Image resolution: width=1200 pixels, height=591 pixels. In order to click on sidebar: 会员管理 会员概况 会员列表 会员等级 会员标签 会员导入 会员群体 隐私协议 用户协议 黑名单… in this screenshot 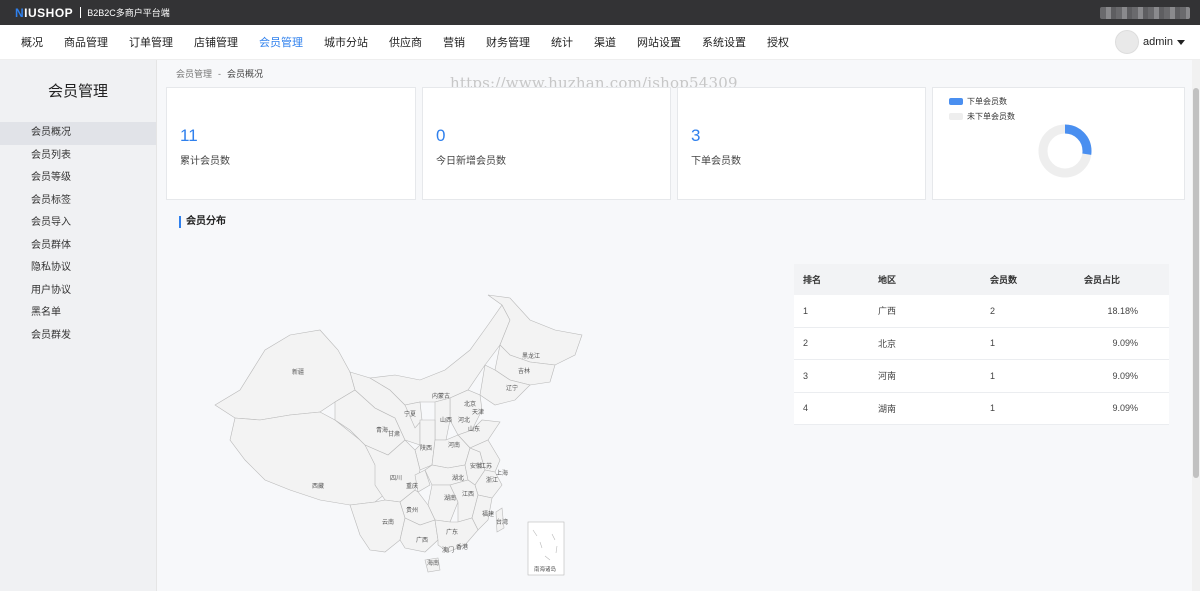, I will do `click(78, 325)`.